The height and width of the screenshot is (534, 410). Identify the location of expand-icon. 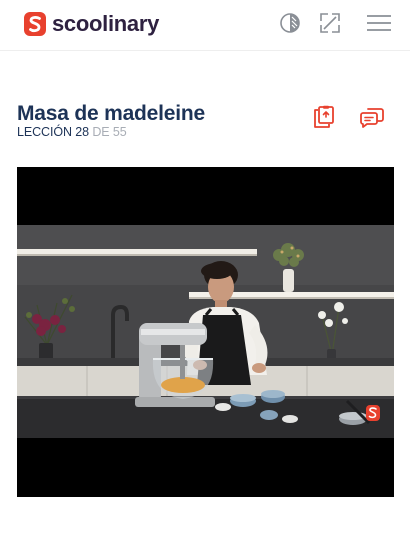
(330, 23).